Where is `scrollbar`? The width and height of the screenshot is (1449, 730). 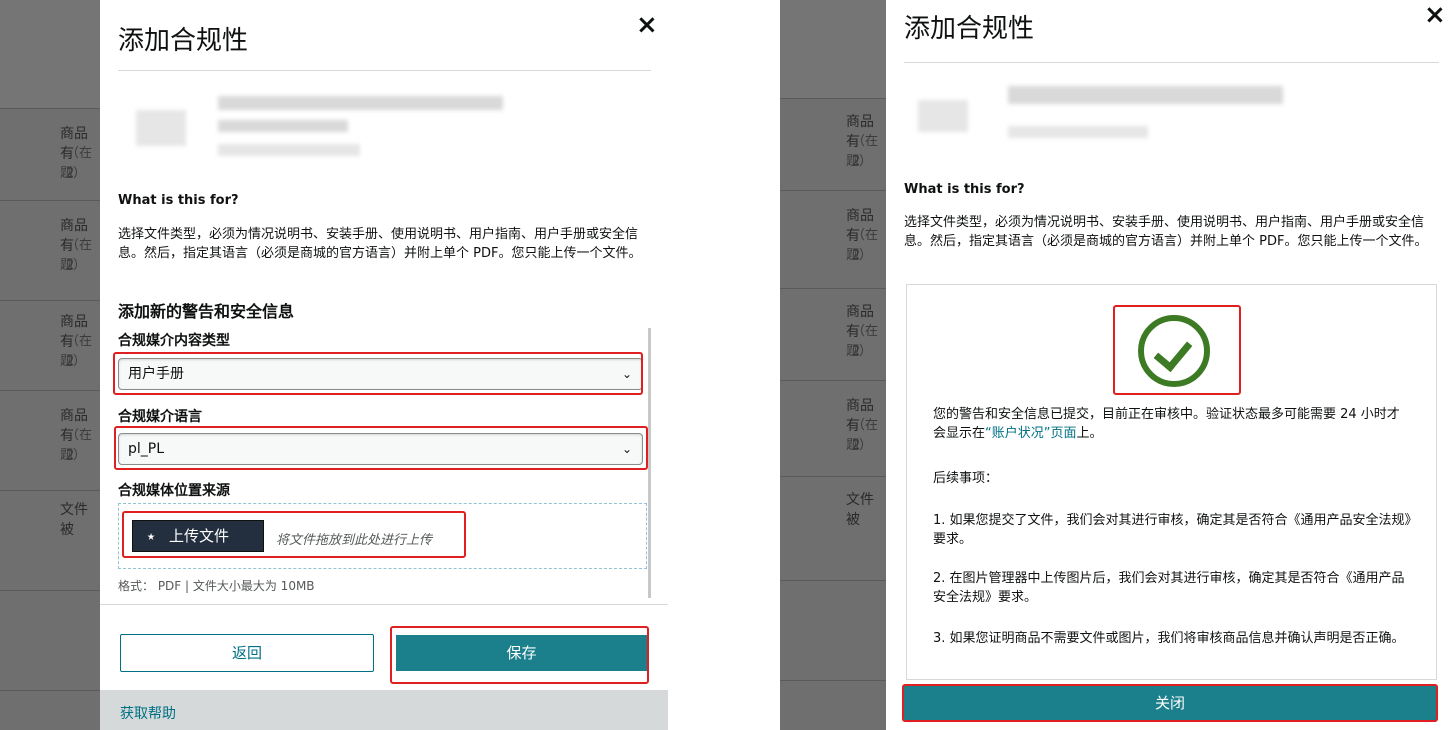 scrollbar is located at coordinates (649, 463).